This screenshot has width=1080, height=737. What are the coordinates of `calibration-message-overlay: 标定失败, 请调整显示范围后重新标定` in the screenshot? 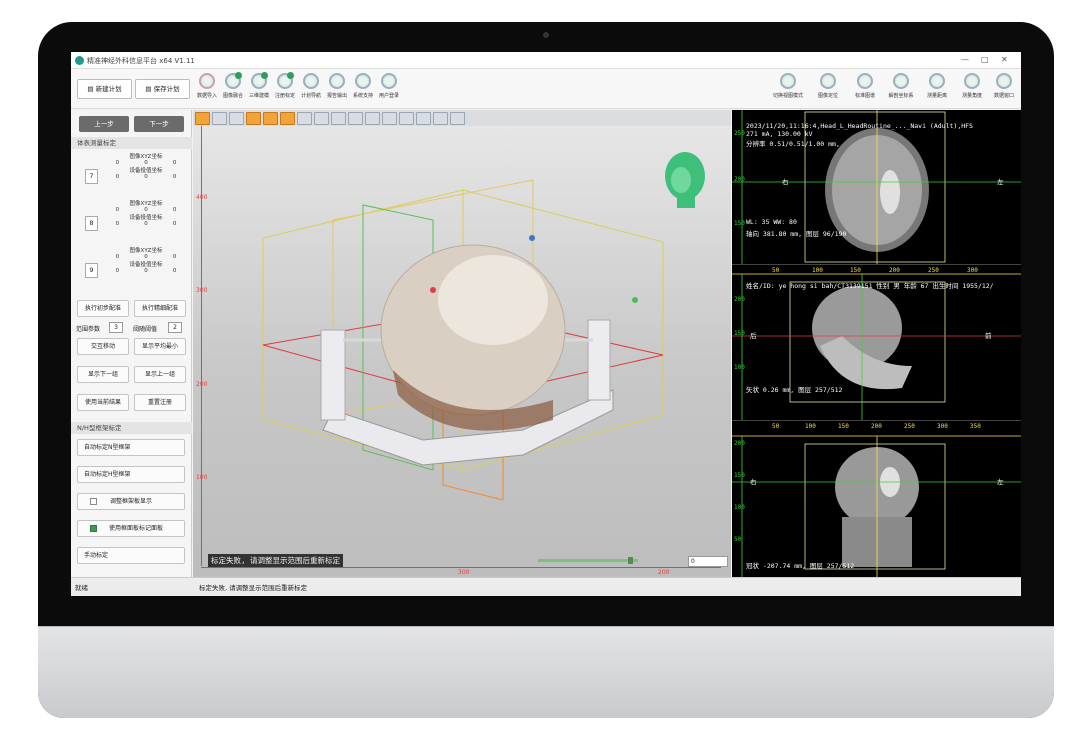 It's located at (276, 560).